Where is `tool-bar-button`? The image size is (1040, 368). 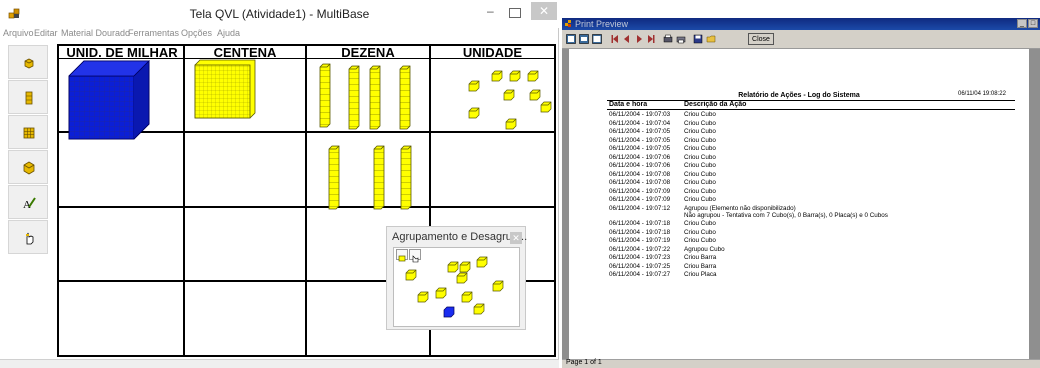
tool-bar-button is located at coordinates (28, 97).